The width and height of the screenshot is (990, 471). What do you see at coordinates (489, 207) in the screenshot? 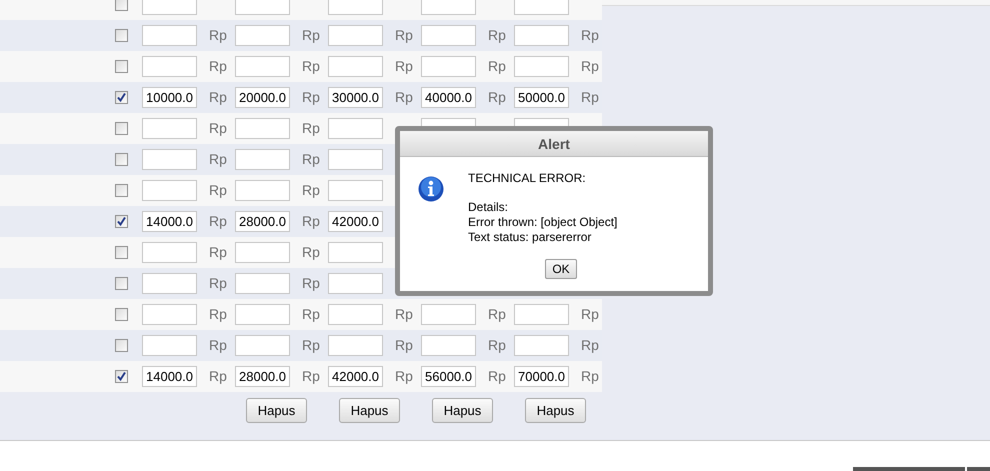
I see `message-line: Details:` at bounding box center [489, 207].